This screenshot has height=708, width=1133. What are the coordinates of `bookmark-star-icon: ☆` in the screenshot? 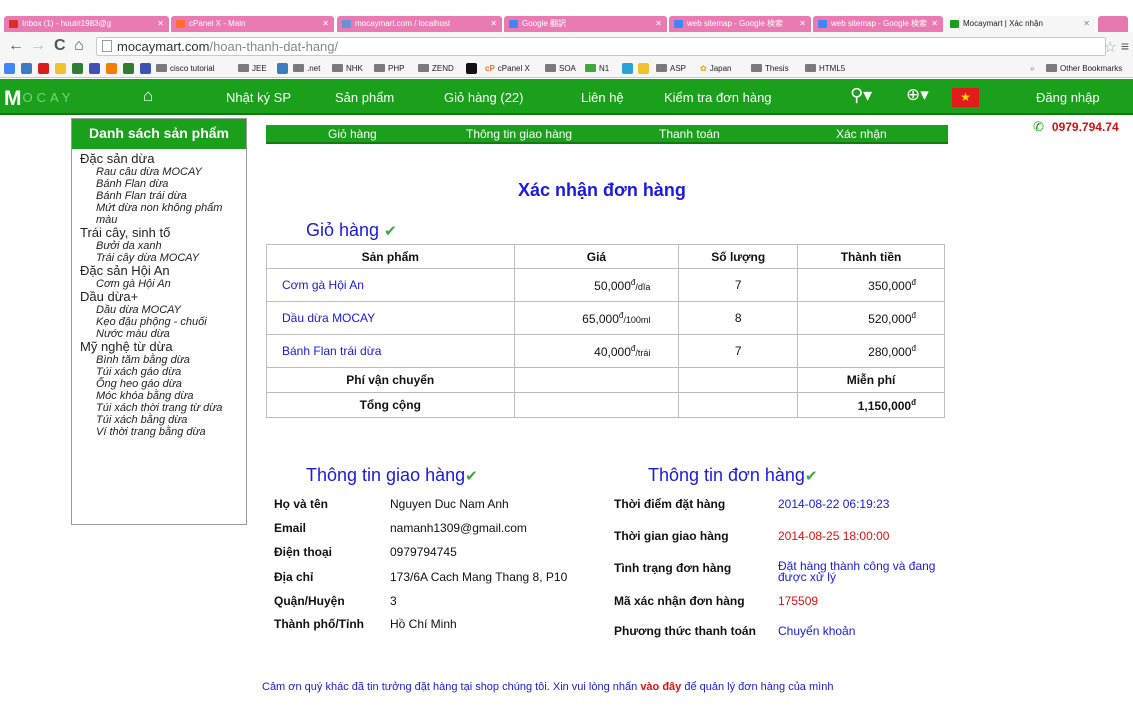 It's located at (1110, 47).